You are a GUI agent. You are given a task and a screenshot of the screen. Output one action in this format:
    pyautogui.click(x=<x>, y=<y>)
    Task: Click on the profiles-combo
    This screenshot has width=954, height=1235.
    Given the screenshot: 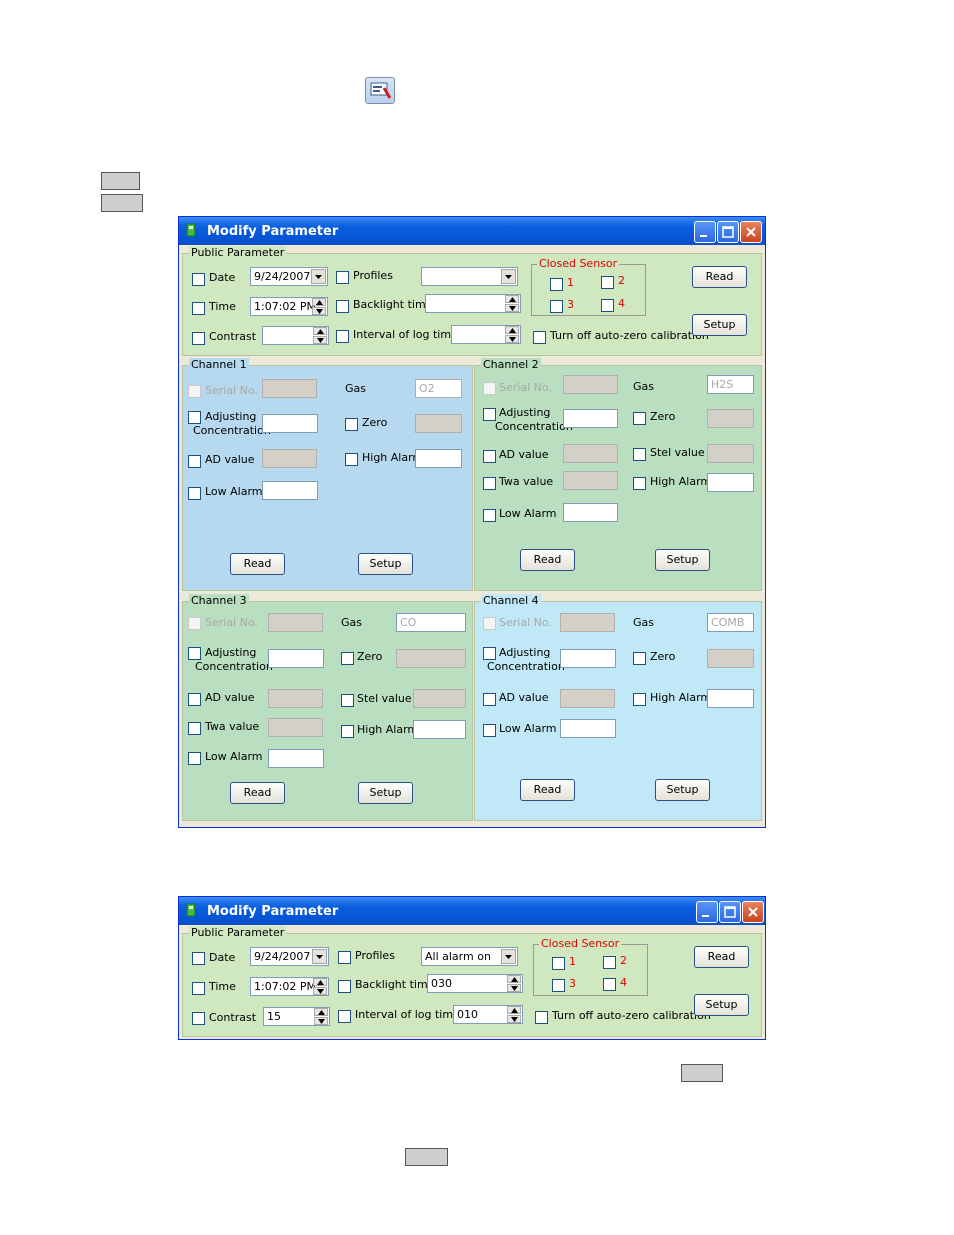 What is the action you would take?
    pyautogui.click(x=469, y=276)
    